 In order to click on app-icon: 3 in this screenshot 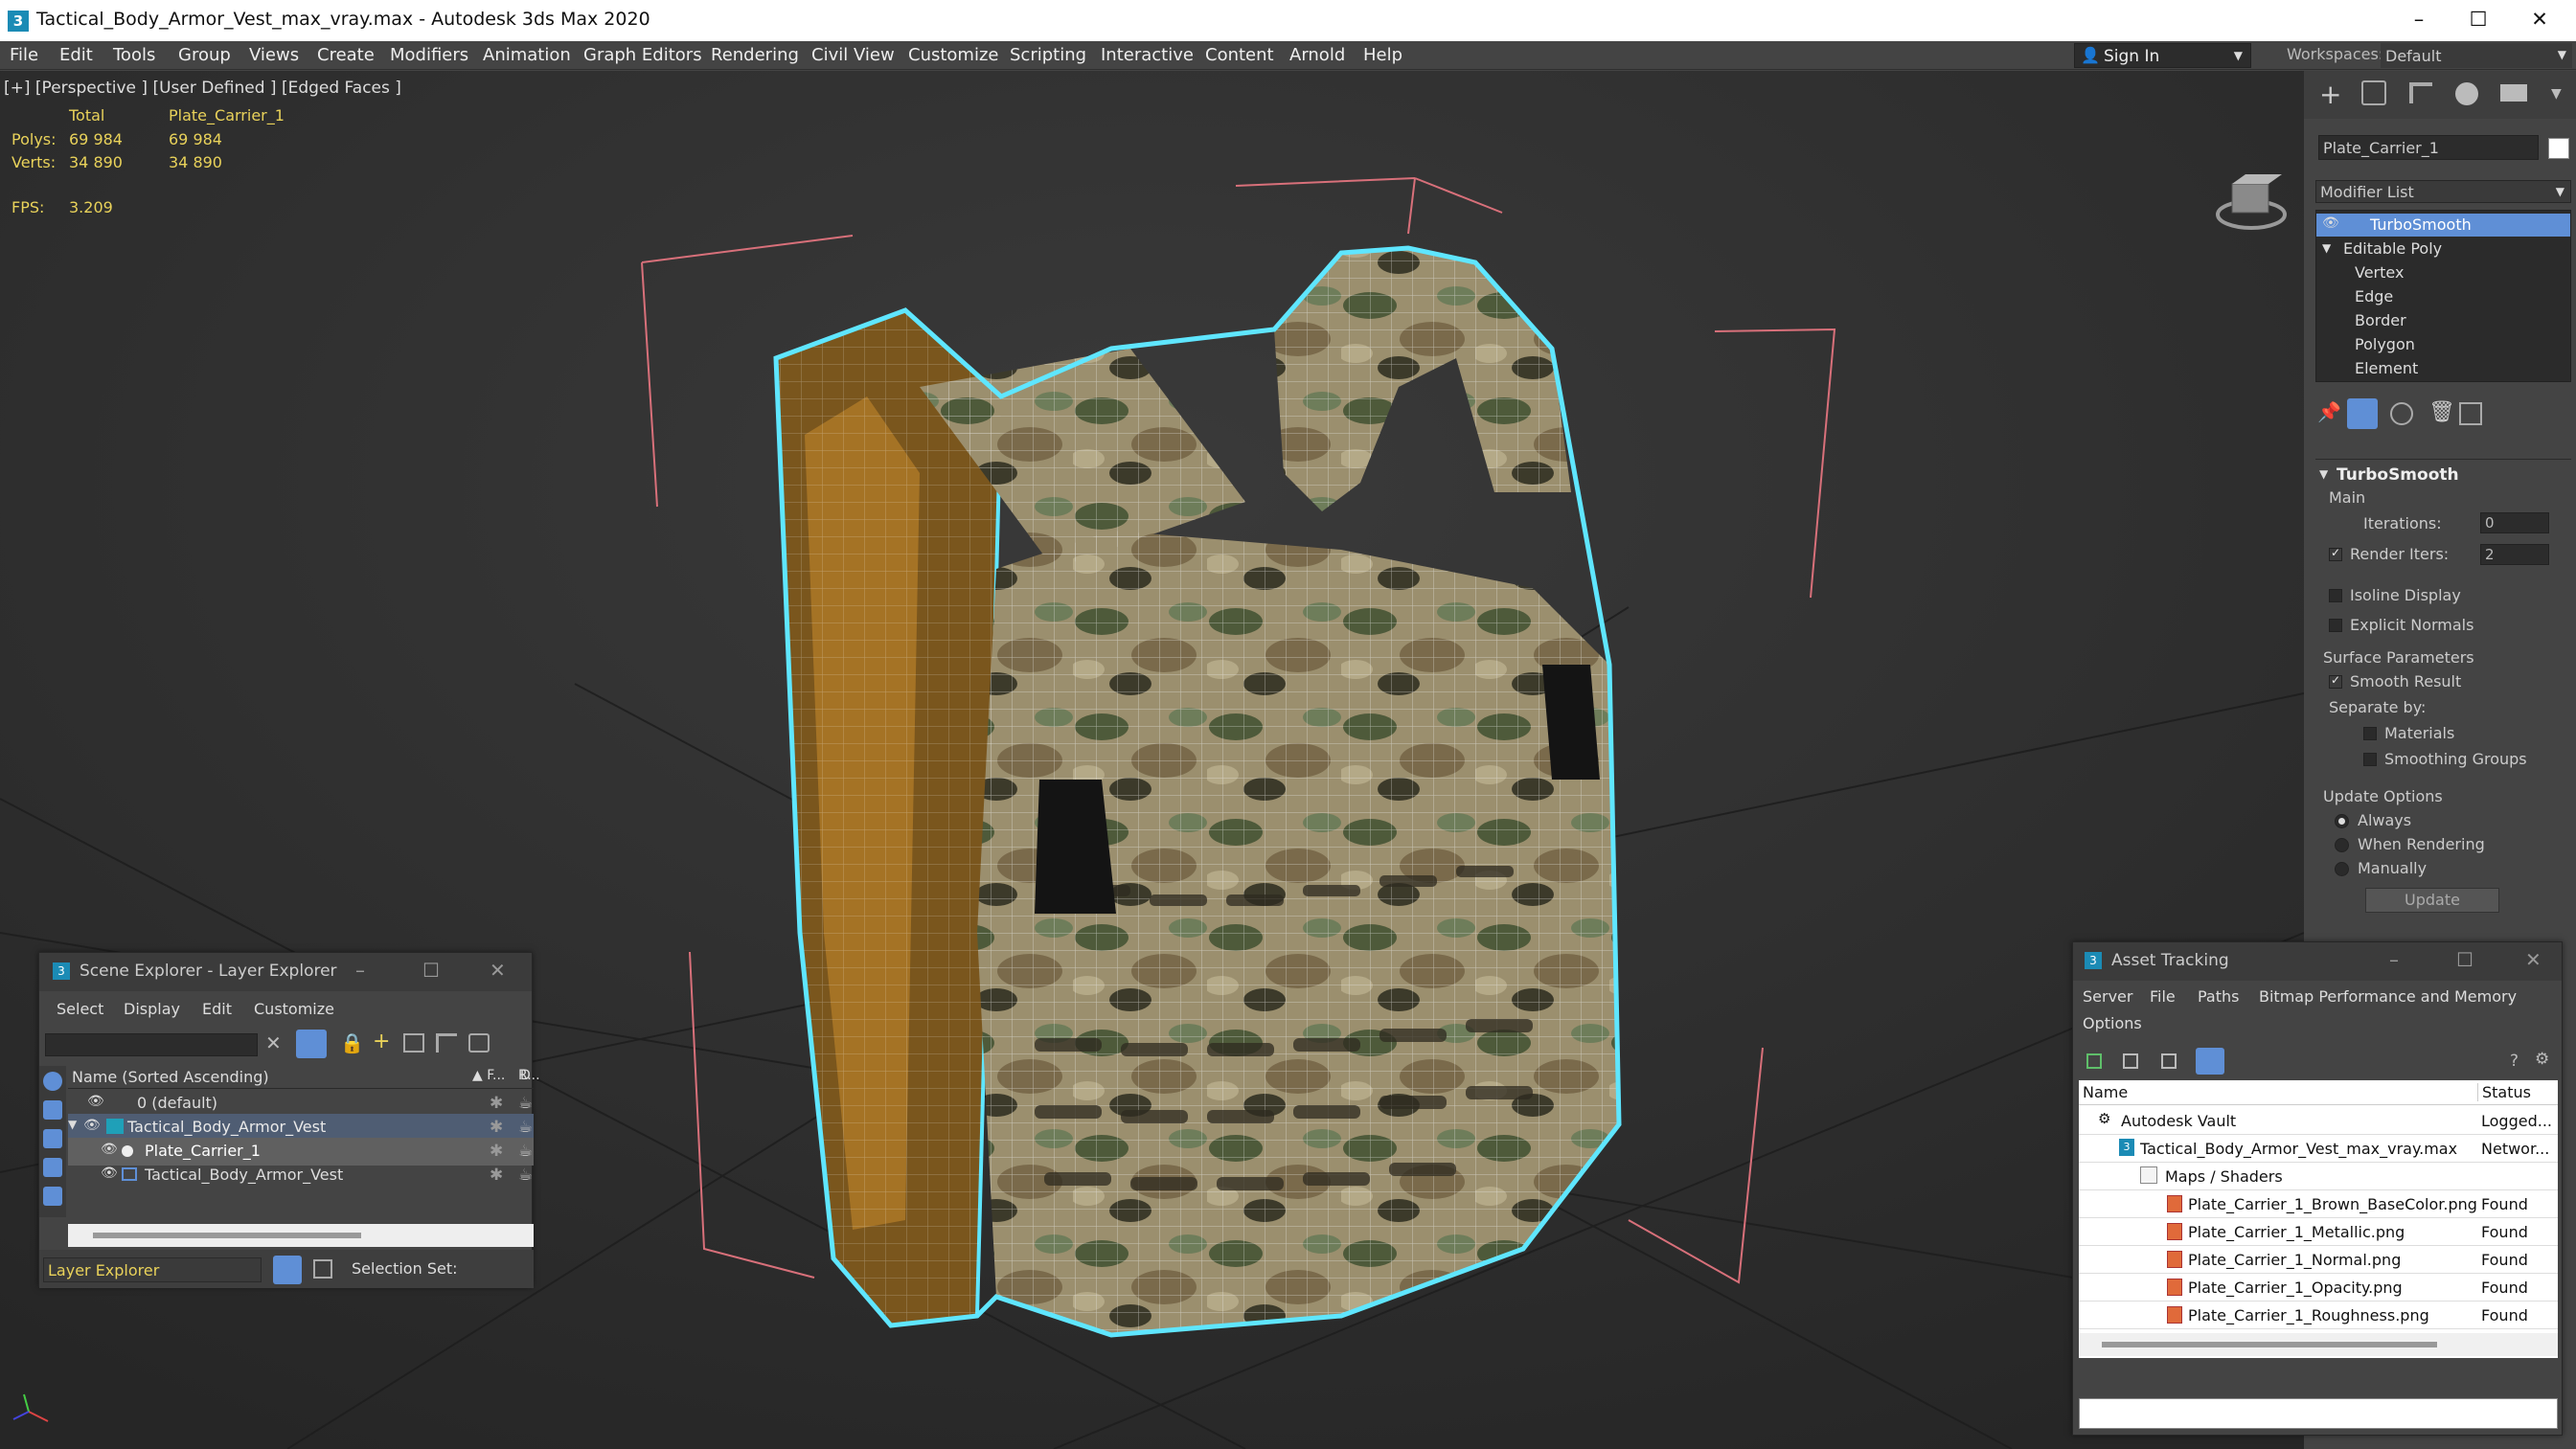, I will do `click(19, 21)`.